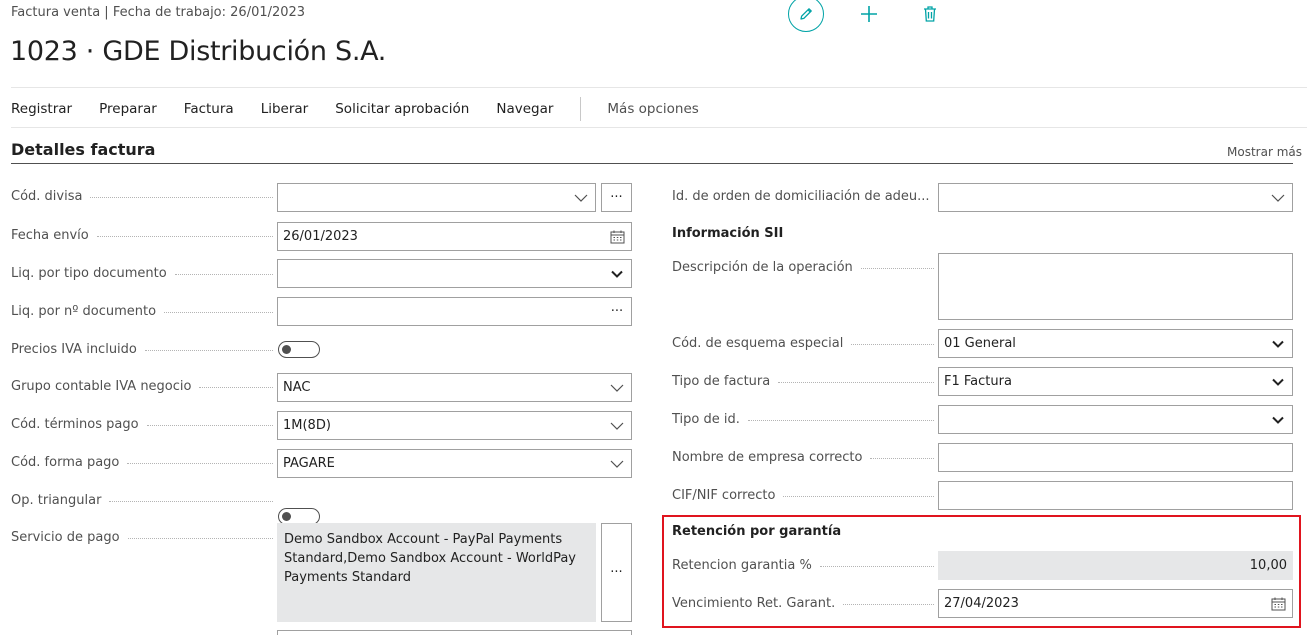  I want to click on nombre-empresa-input, so click(1115, 457).